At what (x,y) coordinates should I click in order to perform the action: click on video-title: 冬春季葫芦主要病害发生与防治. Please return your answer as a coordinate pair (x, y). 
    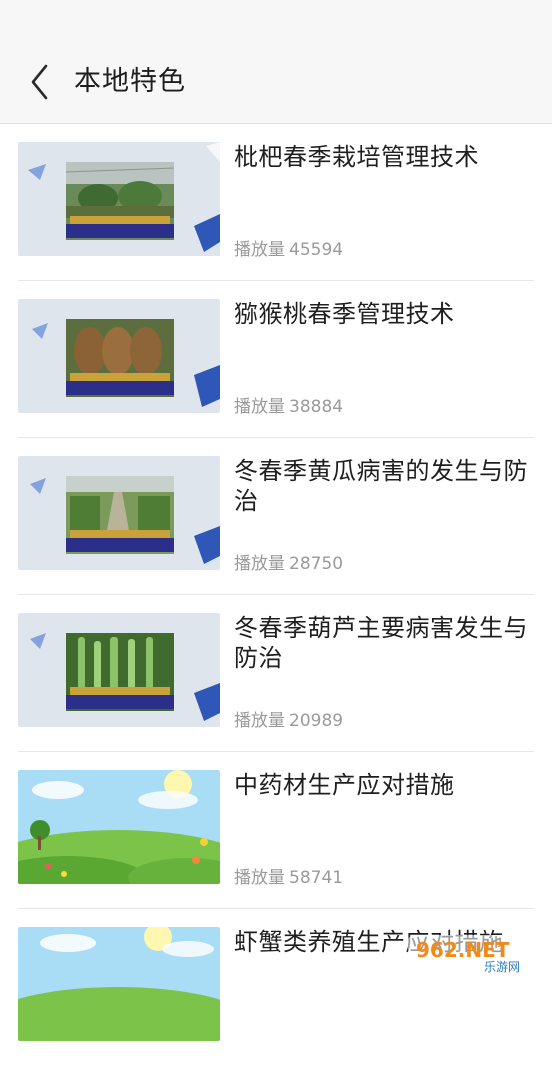
    Looking at the image, I should click on (381, 643).